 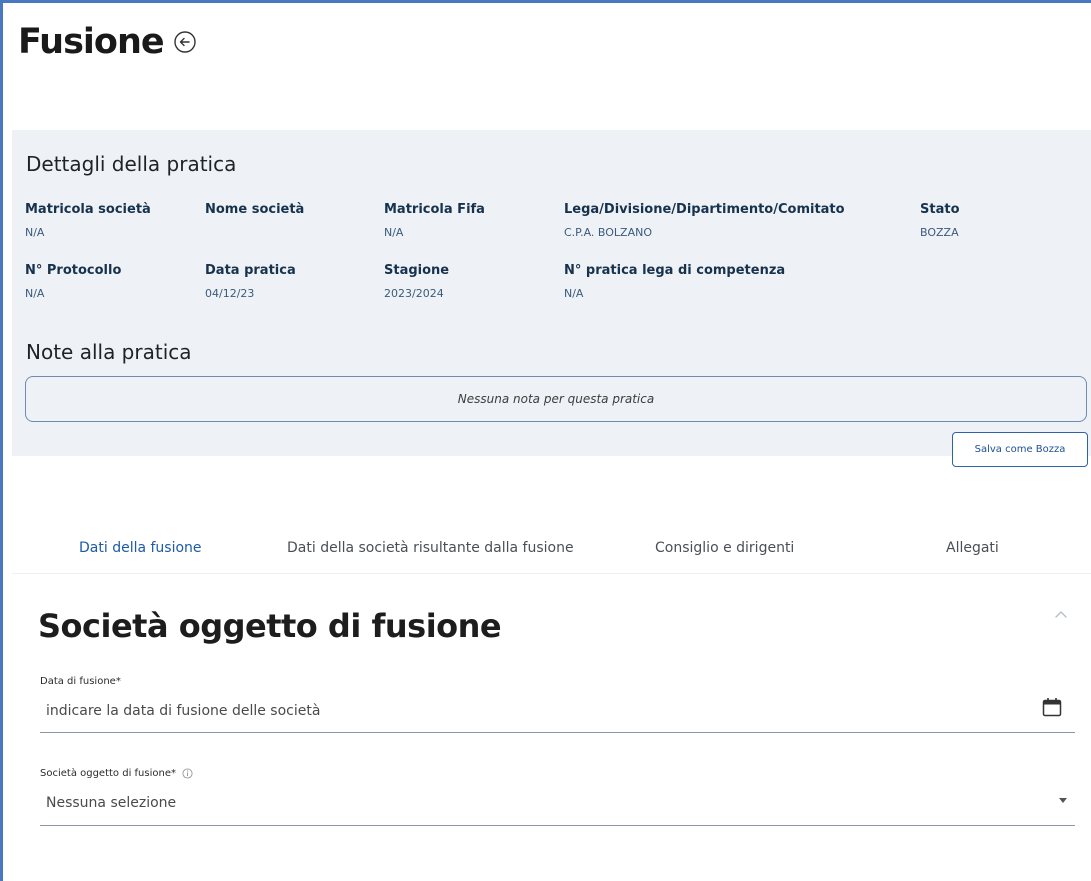 I want to click on detail-value: 04/12/23, so click(x=230, y=293).